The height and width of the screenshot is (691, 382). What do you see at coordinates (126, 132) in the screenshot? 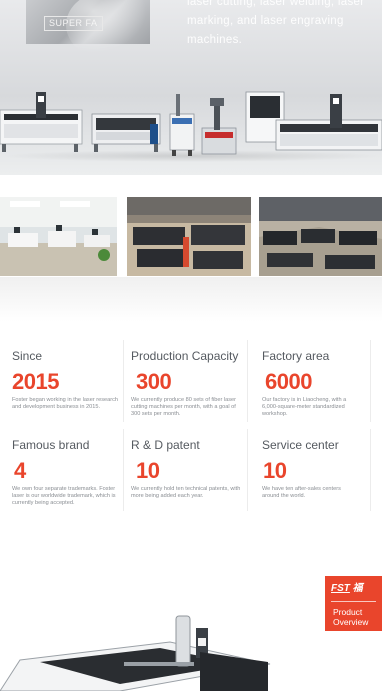
I see `co2-laser-machine` at bounding box center [126, 132].